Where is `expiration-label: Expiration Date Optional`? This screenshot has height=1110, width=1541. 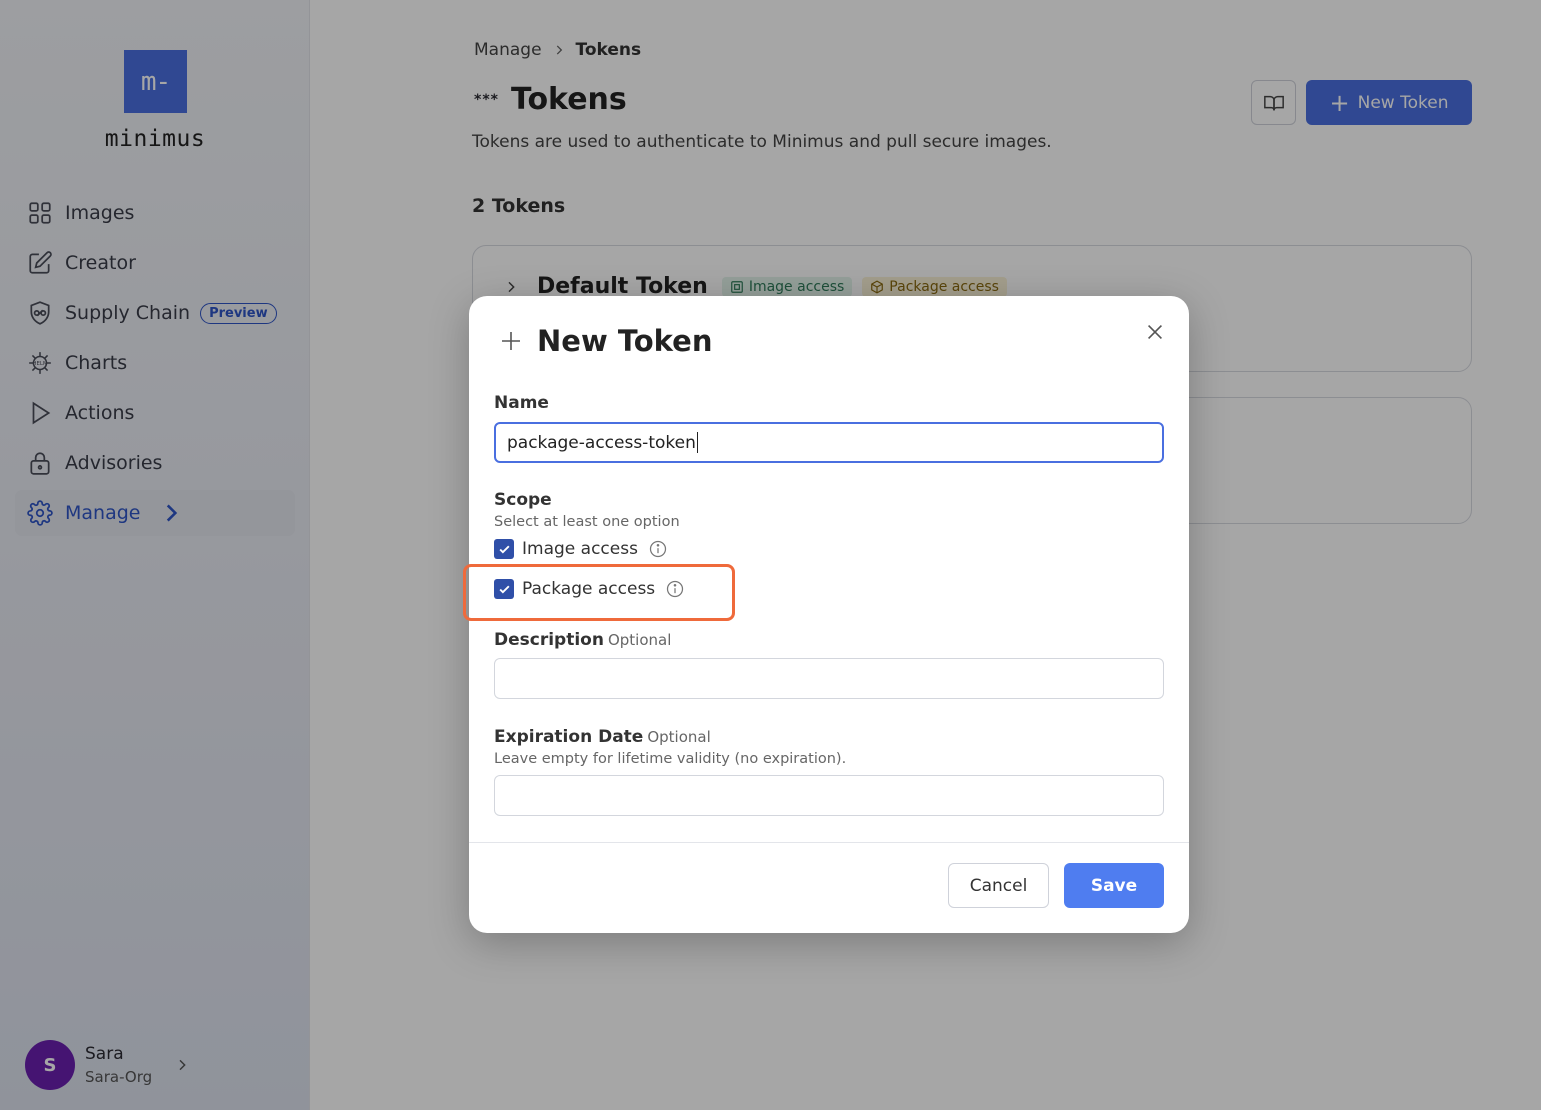
expiration-label: Expiration Date Optional is located at coordinates (602, 737).